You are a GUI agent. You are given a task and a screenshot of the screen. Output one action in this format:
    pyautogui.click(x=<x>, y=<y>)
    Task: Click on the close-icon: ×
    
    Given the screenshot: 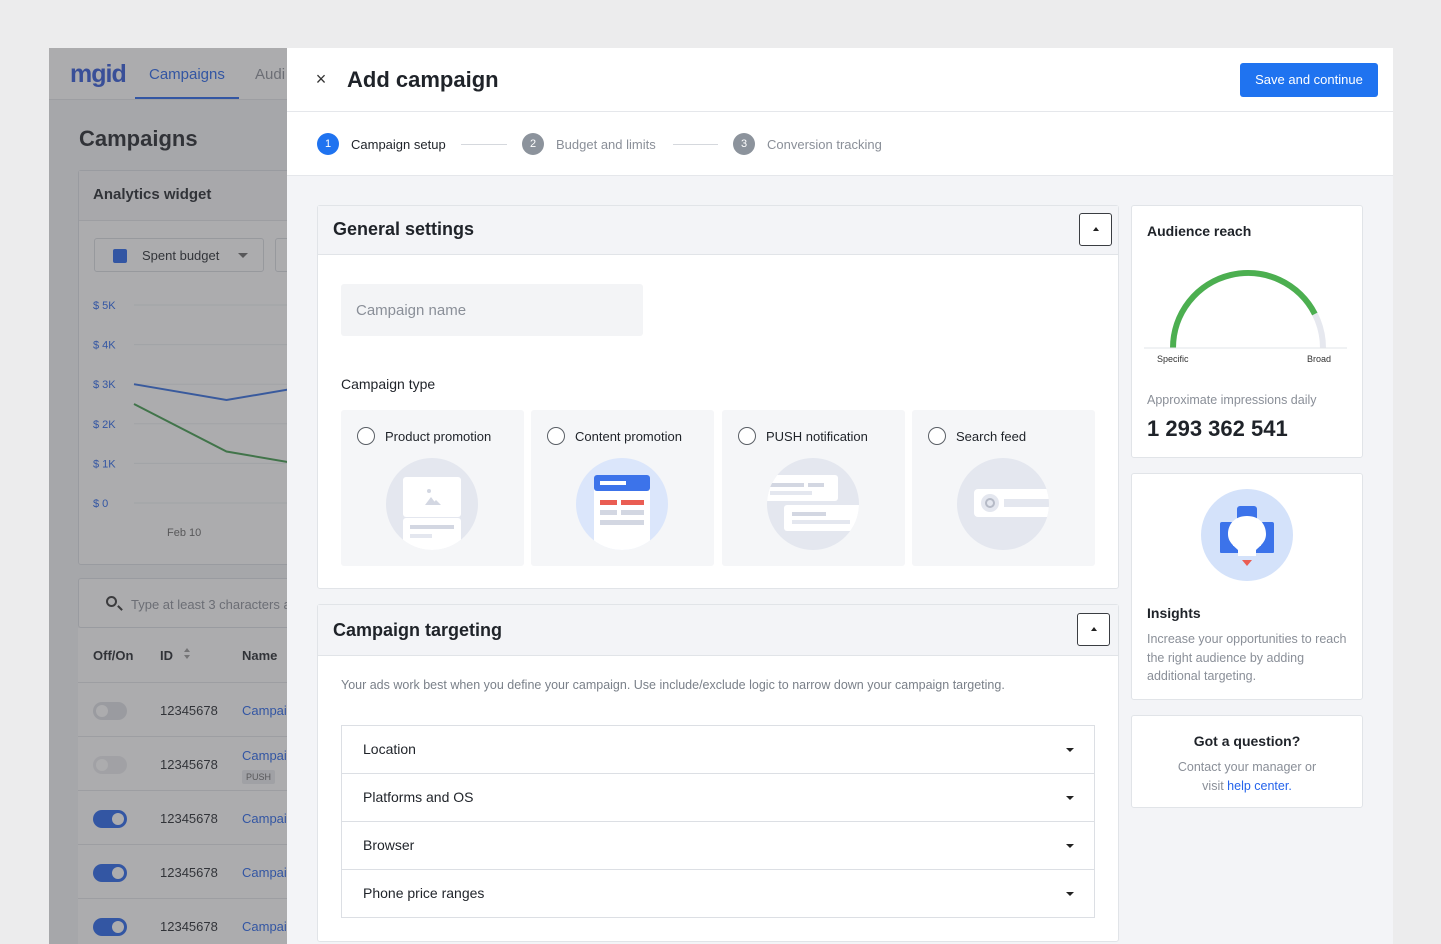 What is the action you would take?
    pyautogui.click(x=321, y=79)
    